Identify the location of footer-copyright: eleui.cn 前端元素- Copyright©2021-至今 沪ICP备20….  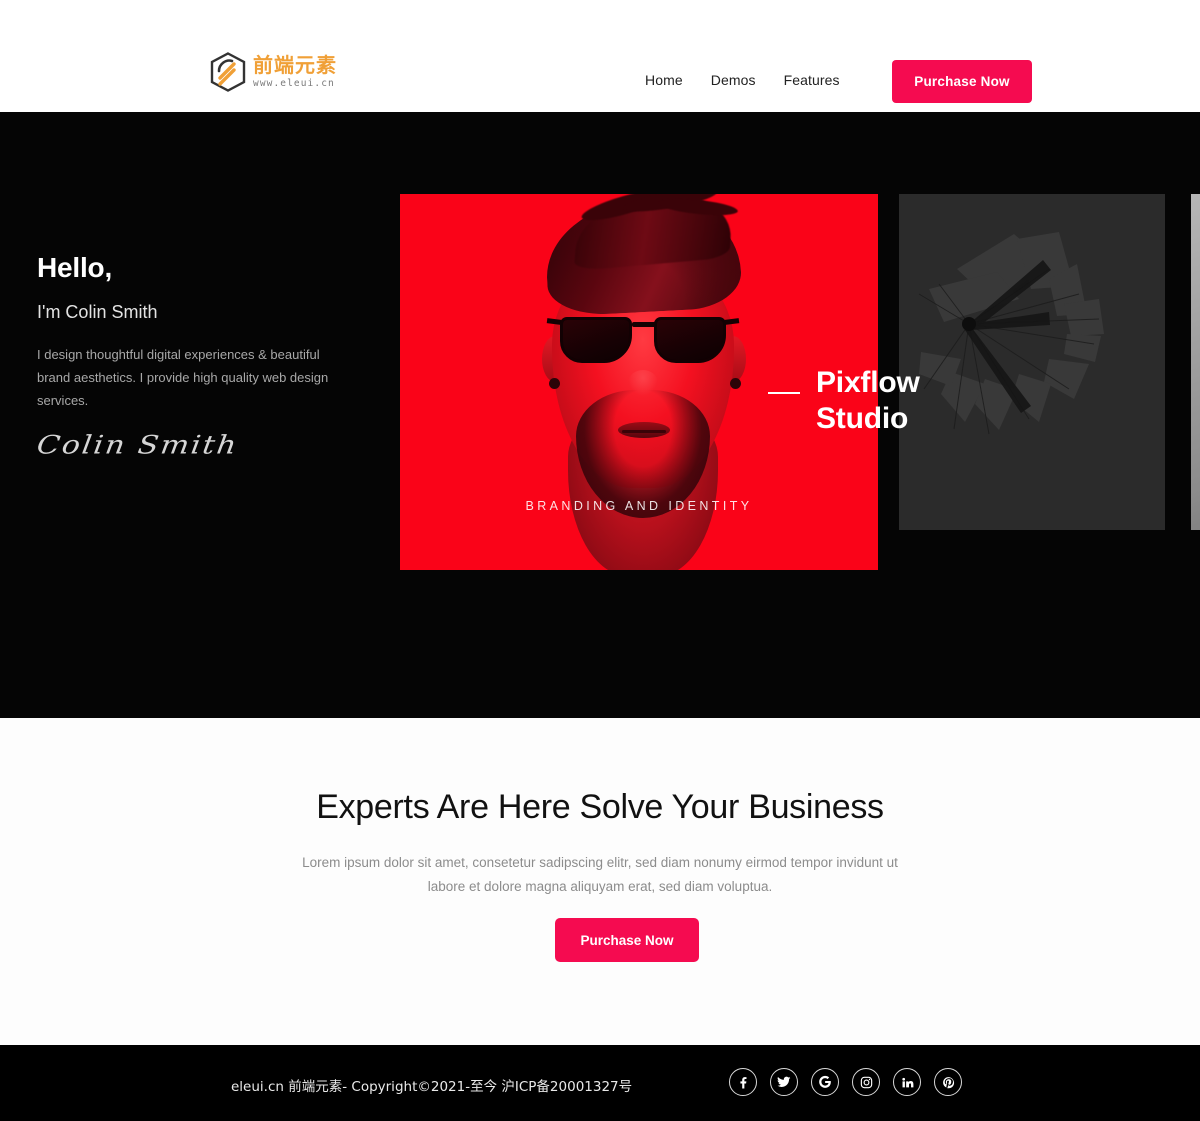
(432, 1087).